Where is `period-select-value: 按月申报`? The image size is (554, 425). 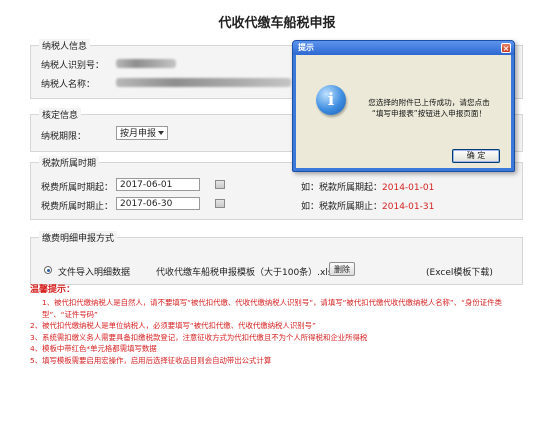
period-select-value: 按月申报 is located at coordinates (138, 134).